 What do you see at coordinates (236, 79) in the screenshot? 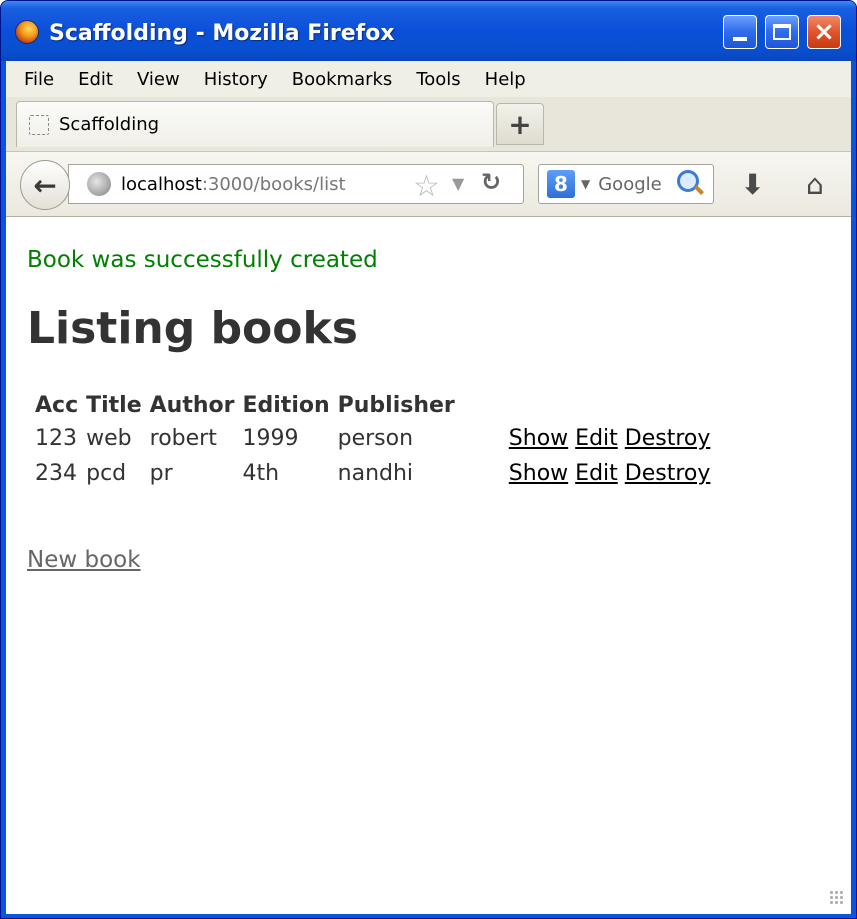
I see `menu-history: History` at bounding box center [236, 79].